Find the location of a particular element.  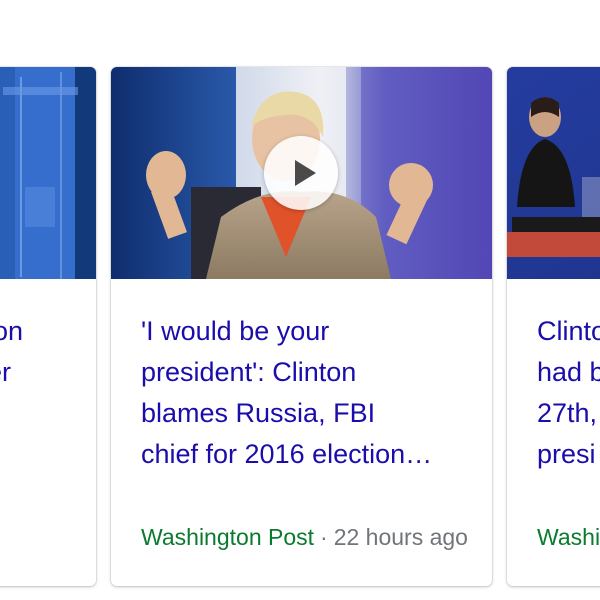

news-meta: Washi is located at coordinates (568, 537).